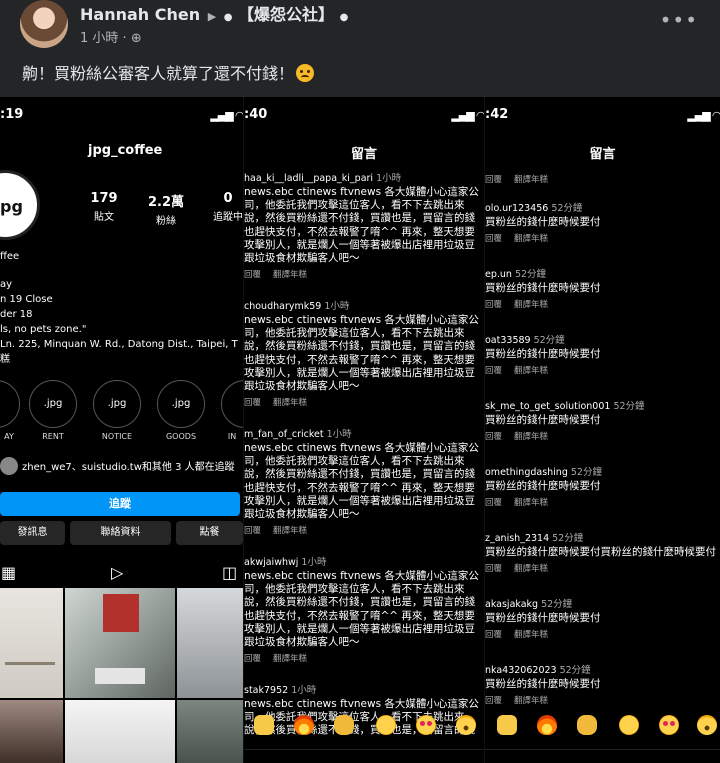 The image size is (720, 763). I want to click on author-name: Hannah Chen, so click(140, 14).